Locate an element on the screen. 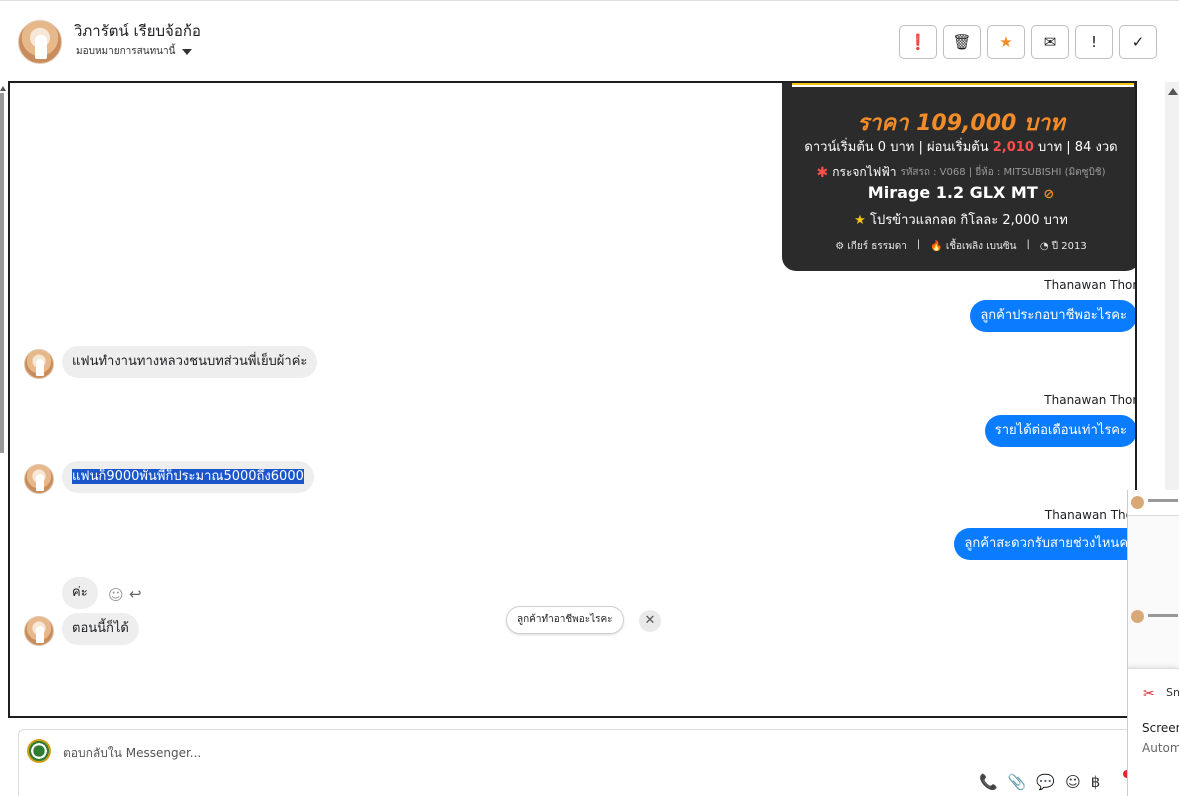 This screenshot has height=796, width=1179. outgoing-message: ลูกค้าสะดวกรับสายช่วงไหนคะ is located at coordinates (1044, 544).